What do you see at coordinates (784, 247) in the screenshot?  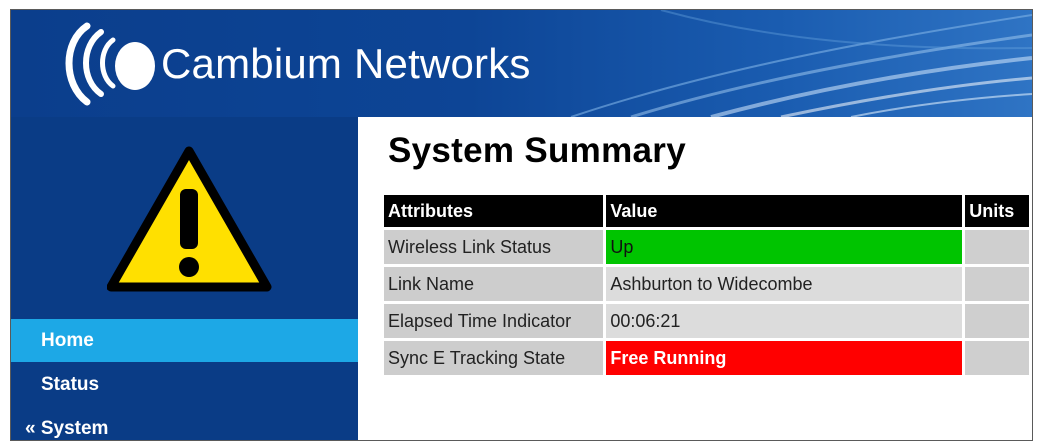 I see `status-value-cell: Up` at bounding box center [784, 247].